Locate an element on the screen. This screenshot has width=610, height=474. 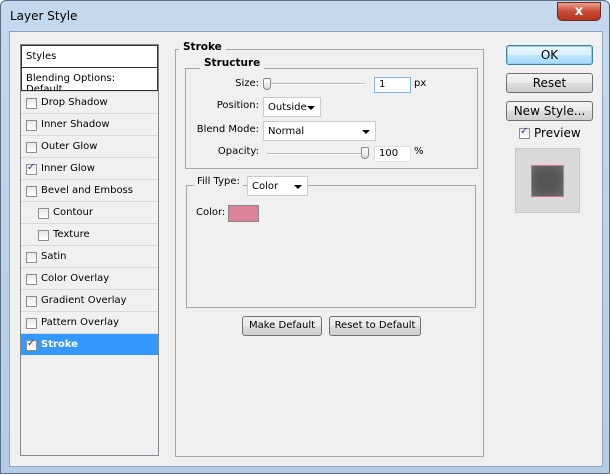
style-item-label: Pattern Overlay is located at coordinates (80, 322).